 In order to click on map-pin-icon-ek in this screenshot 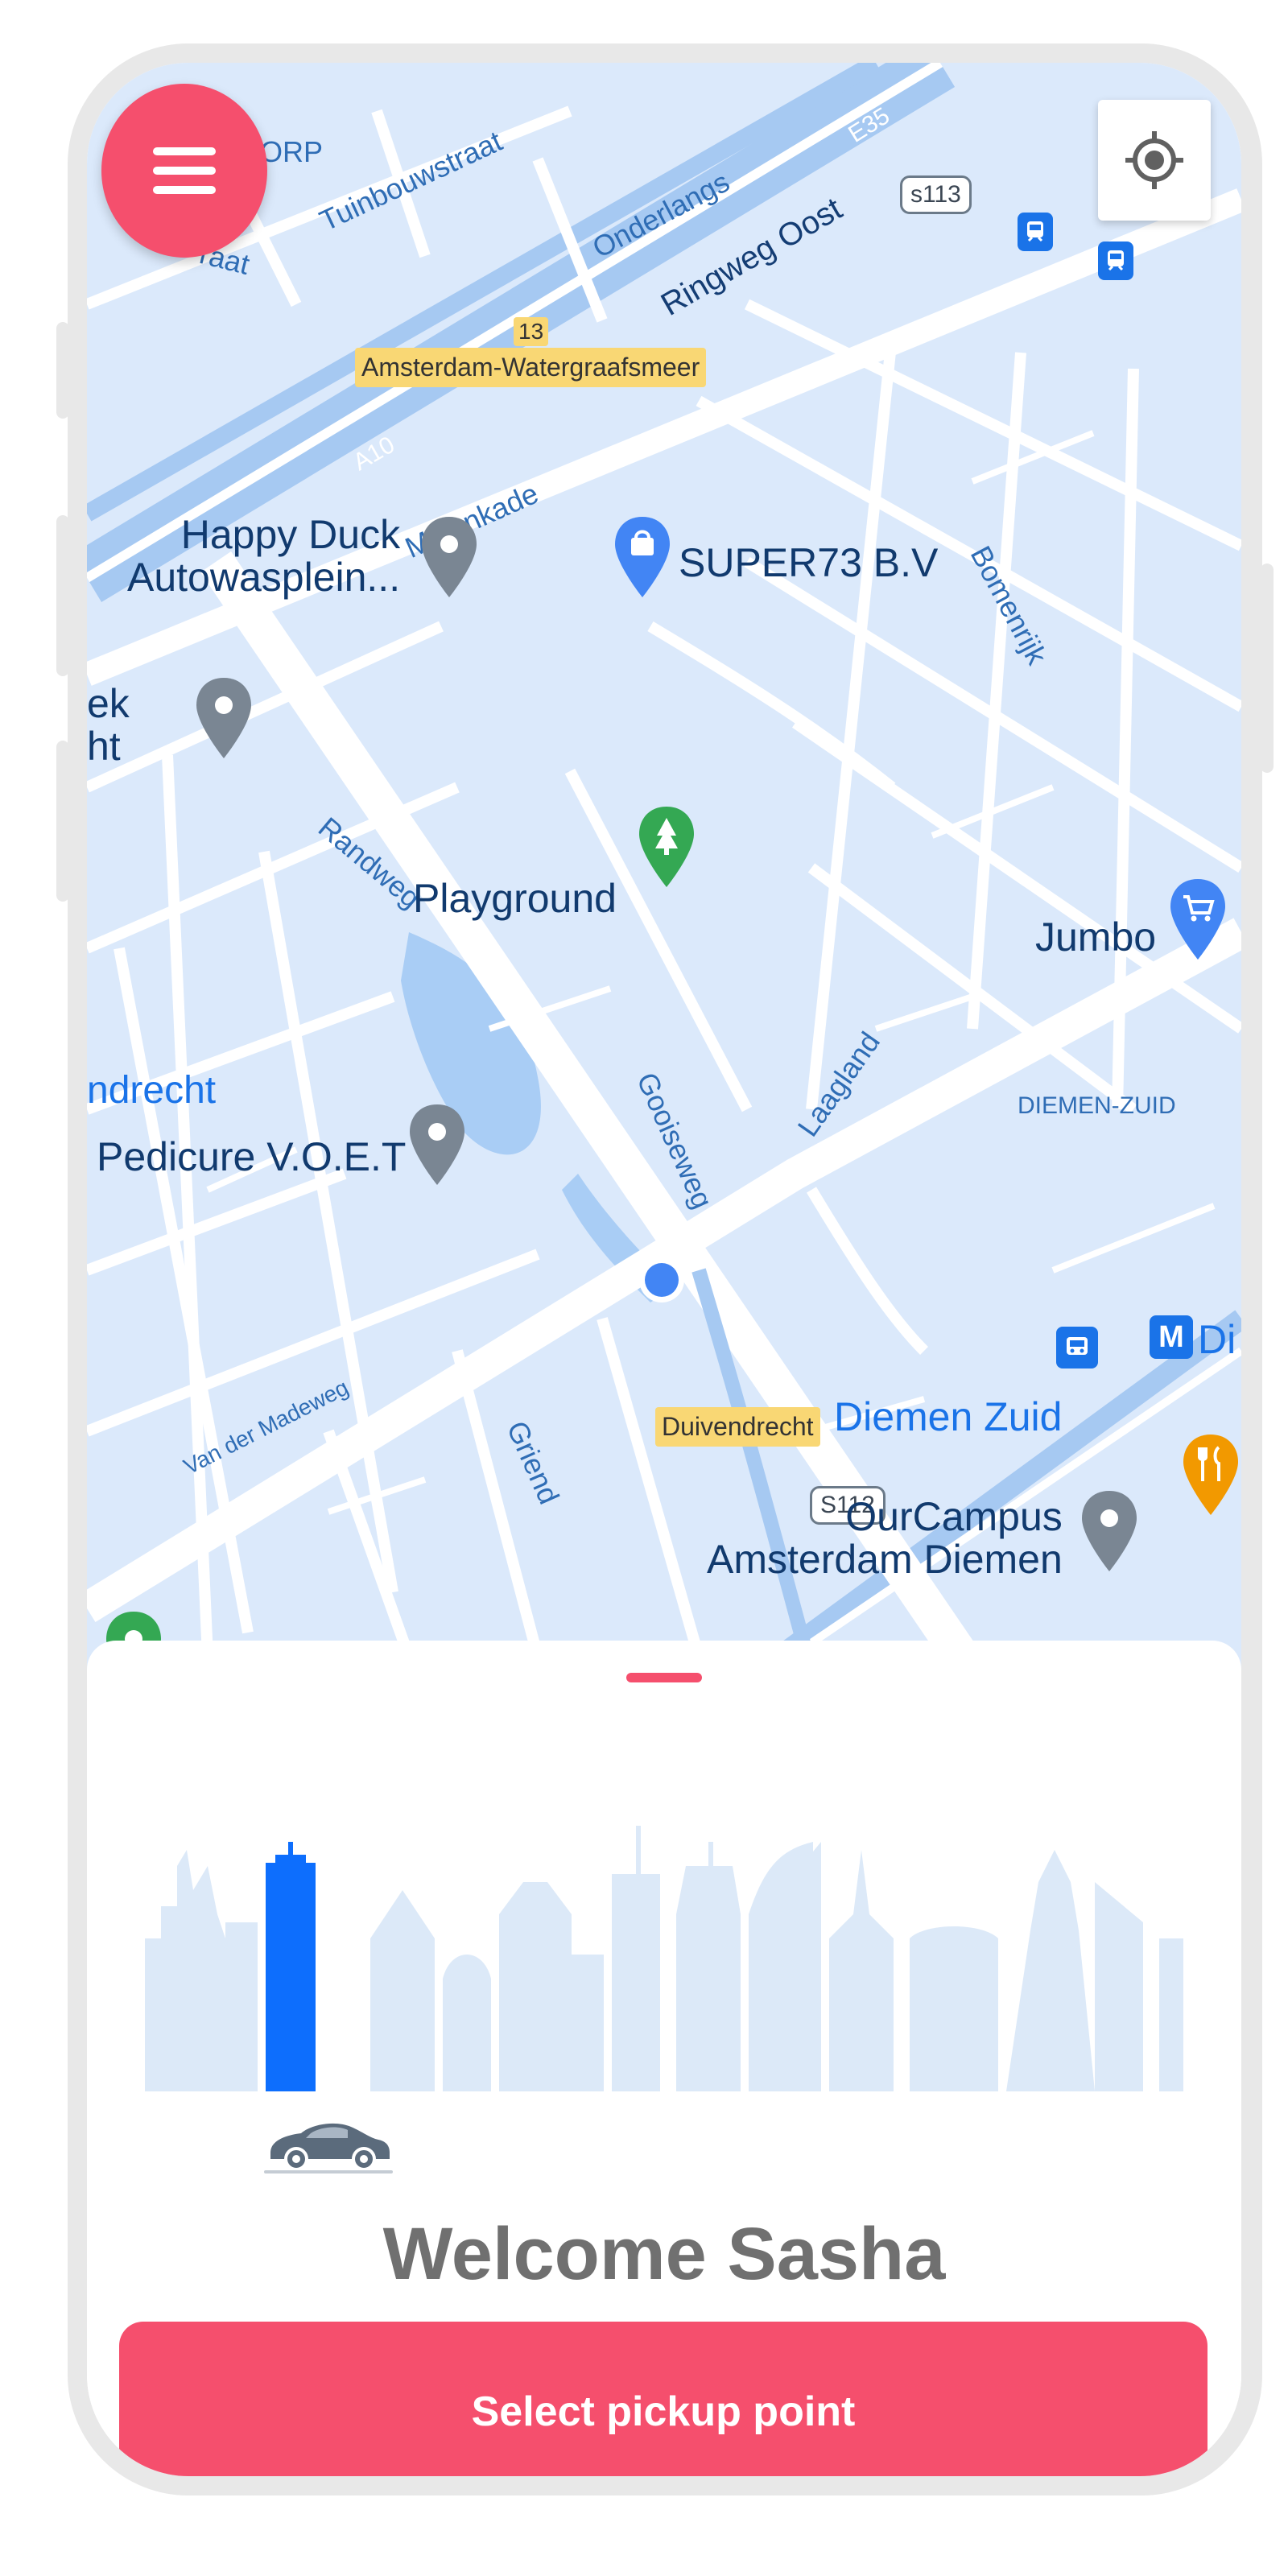, I will do `click(224, 719)`.